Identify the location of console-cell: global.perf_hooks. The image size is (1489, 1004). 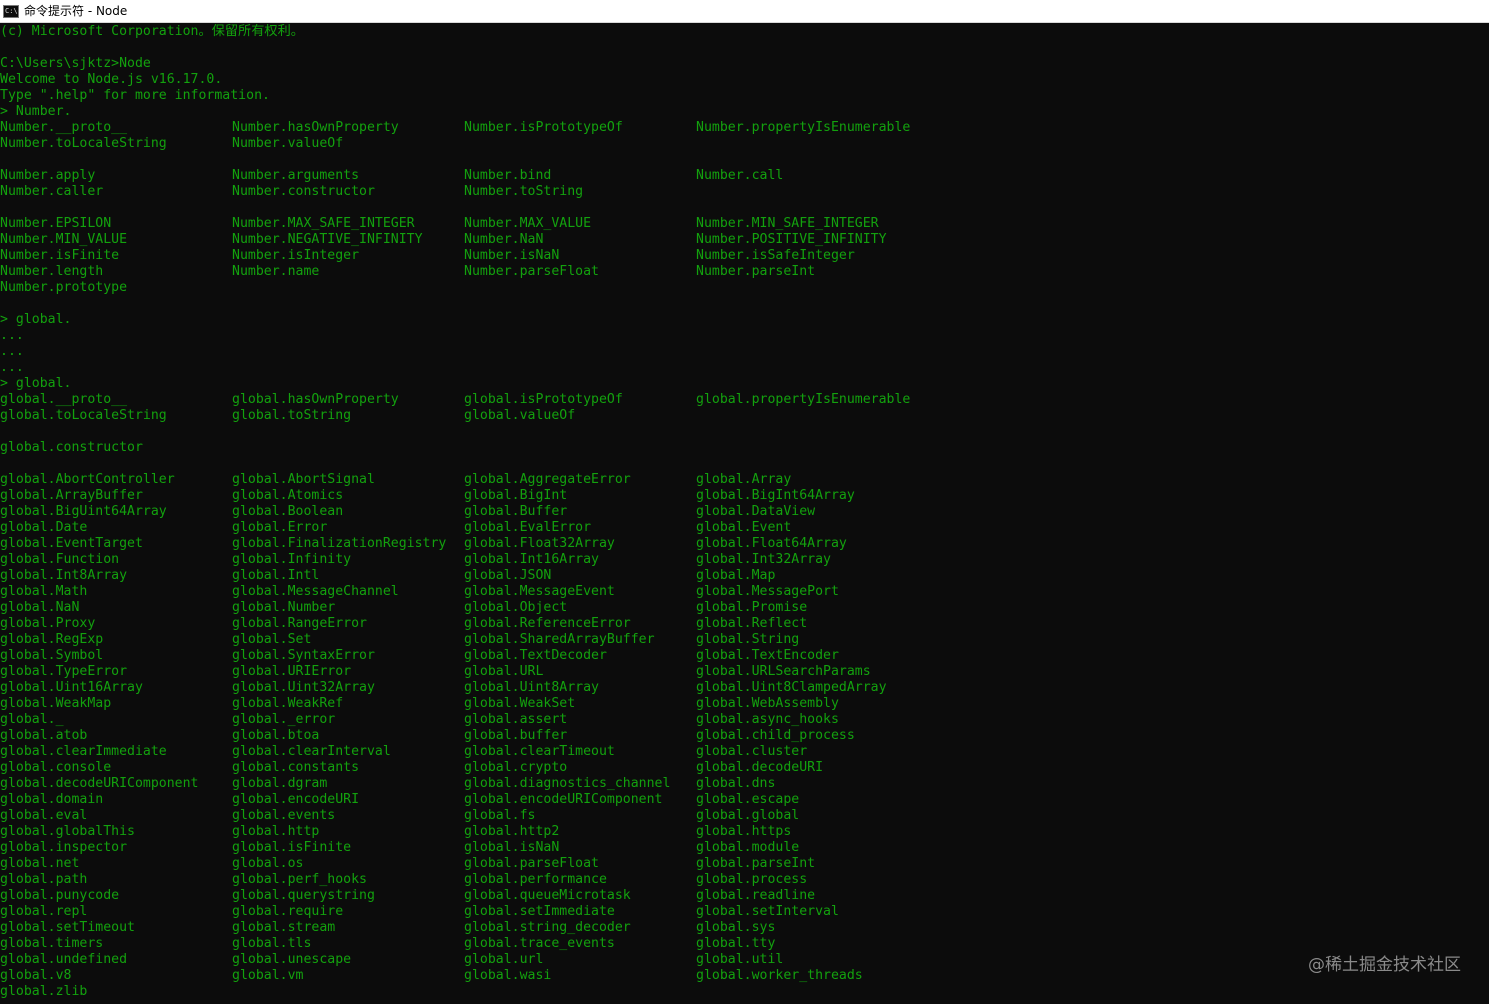
(299, 879).